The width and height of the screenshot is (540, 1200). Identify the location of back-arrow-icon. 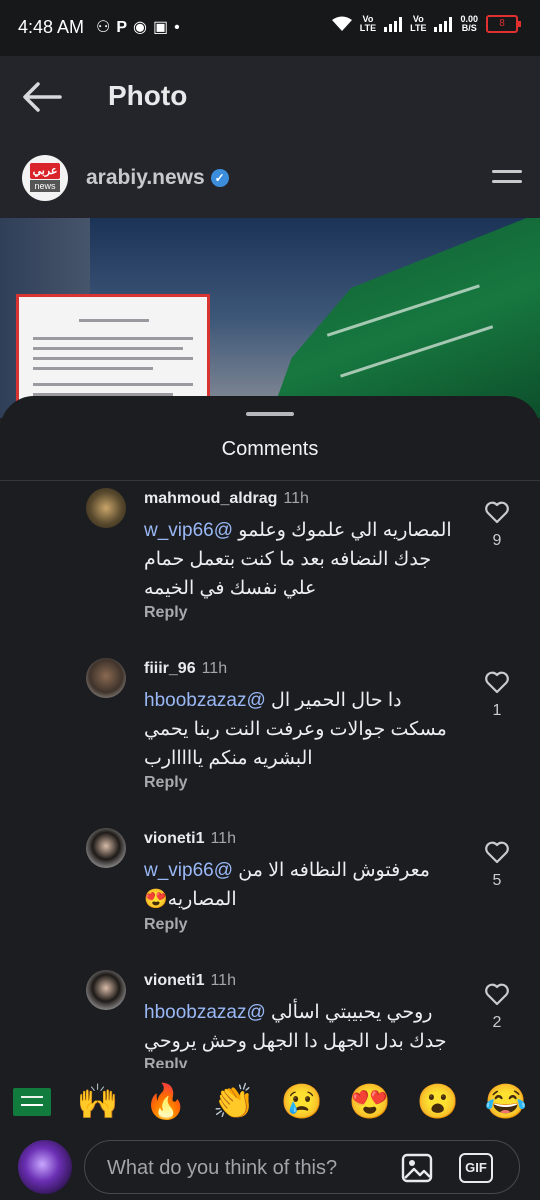
(42, 97).